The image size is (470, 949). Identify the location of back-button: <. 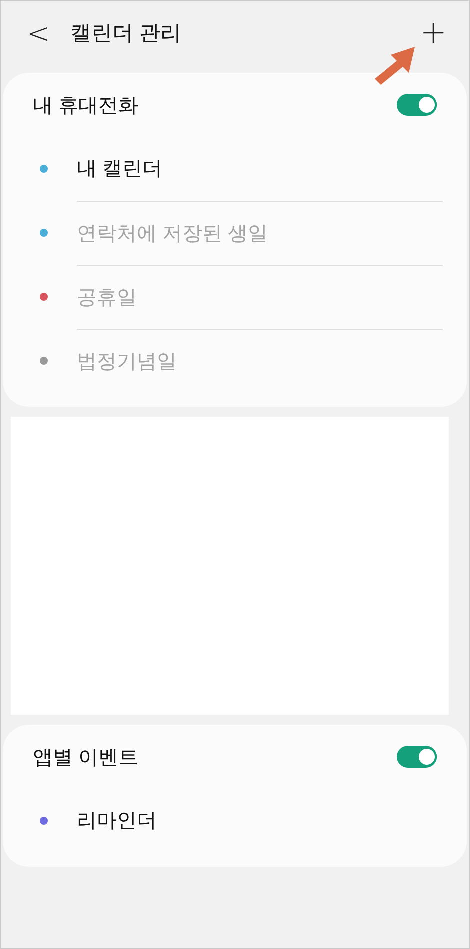
(38, 33).